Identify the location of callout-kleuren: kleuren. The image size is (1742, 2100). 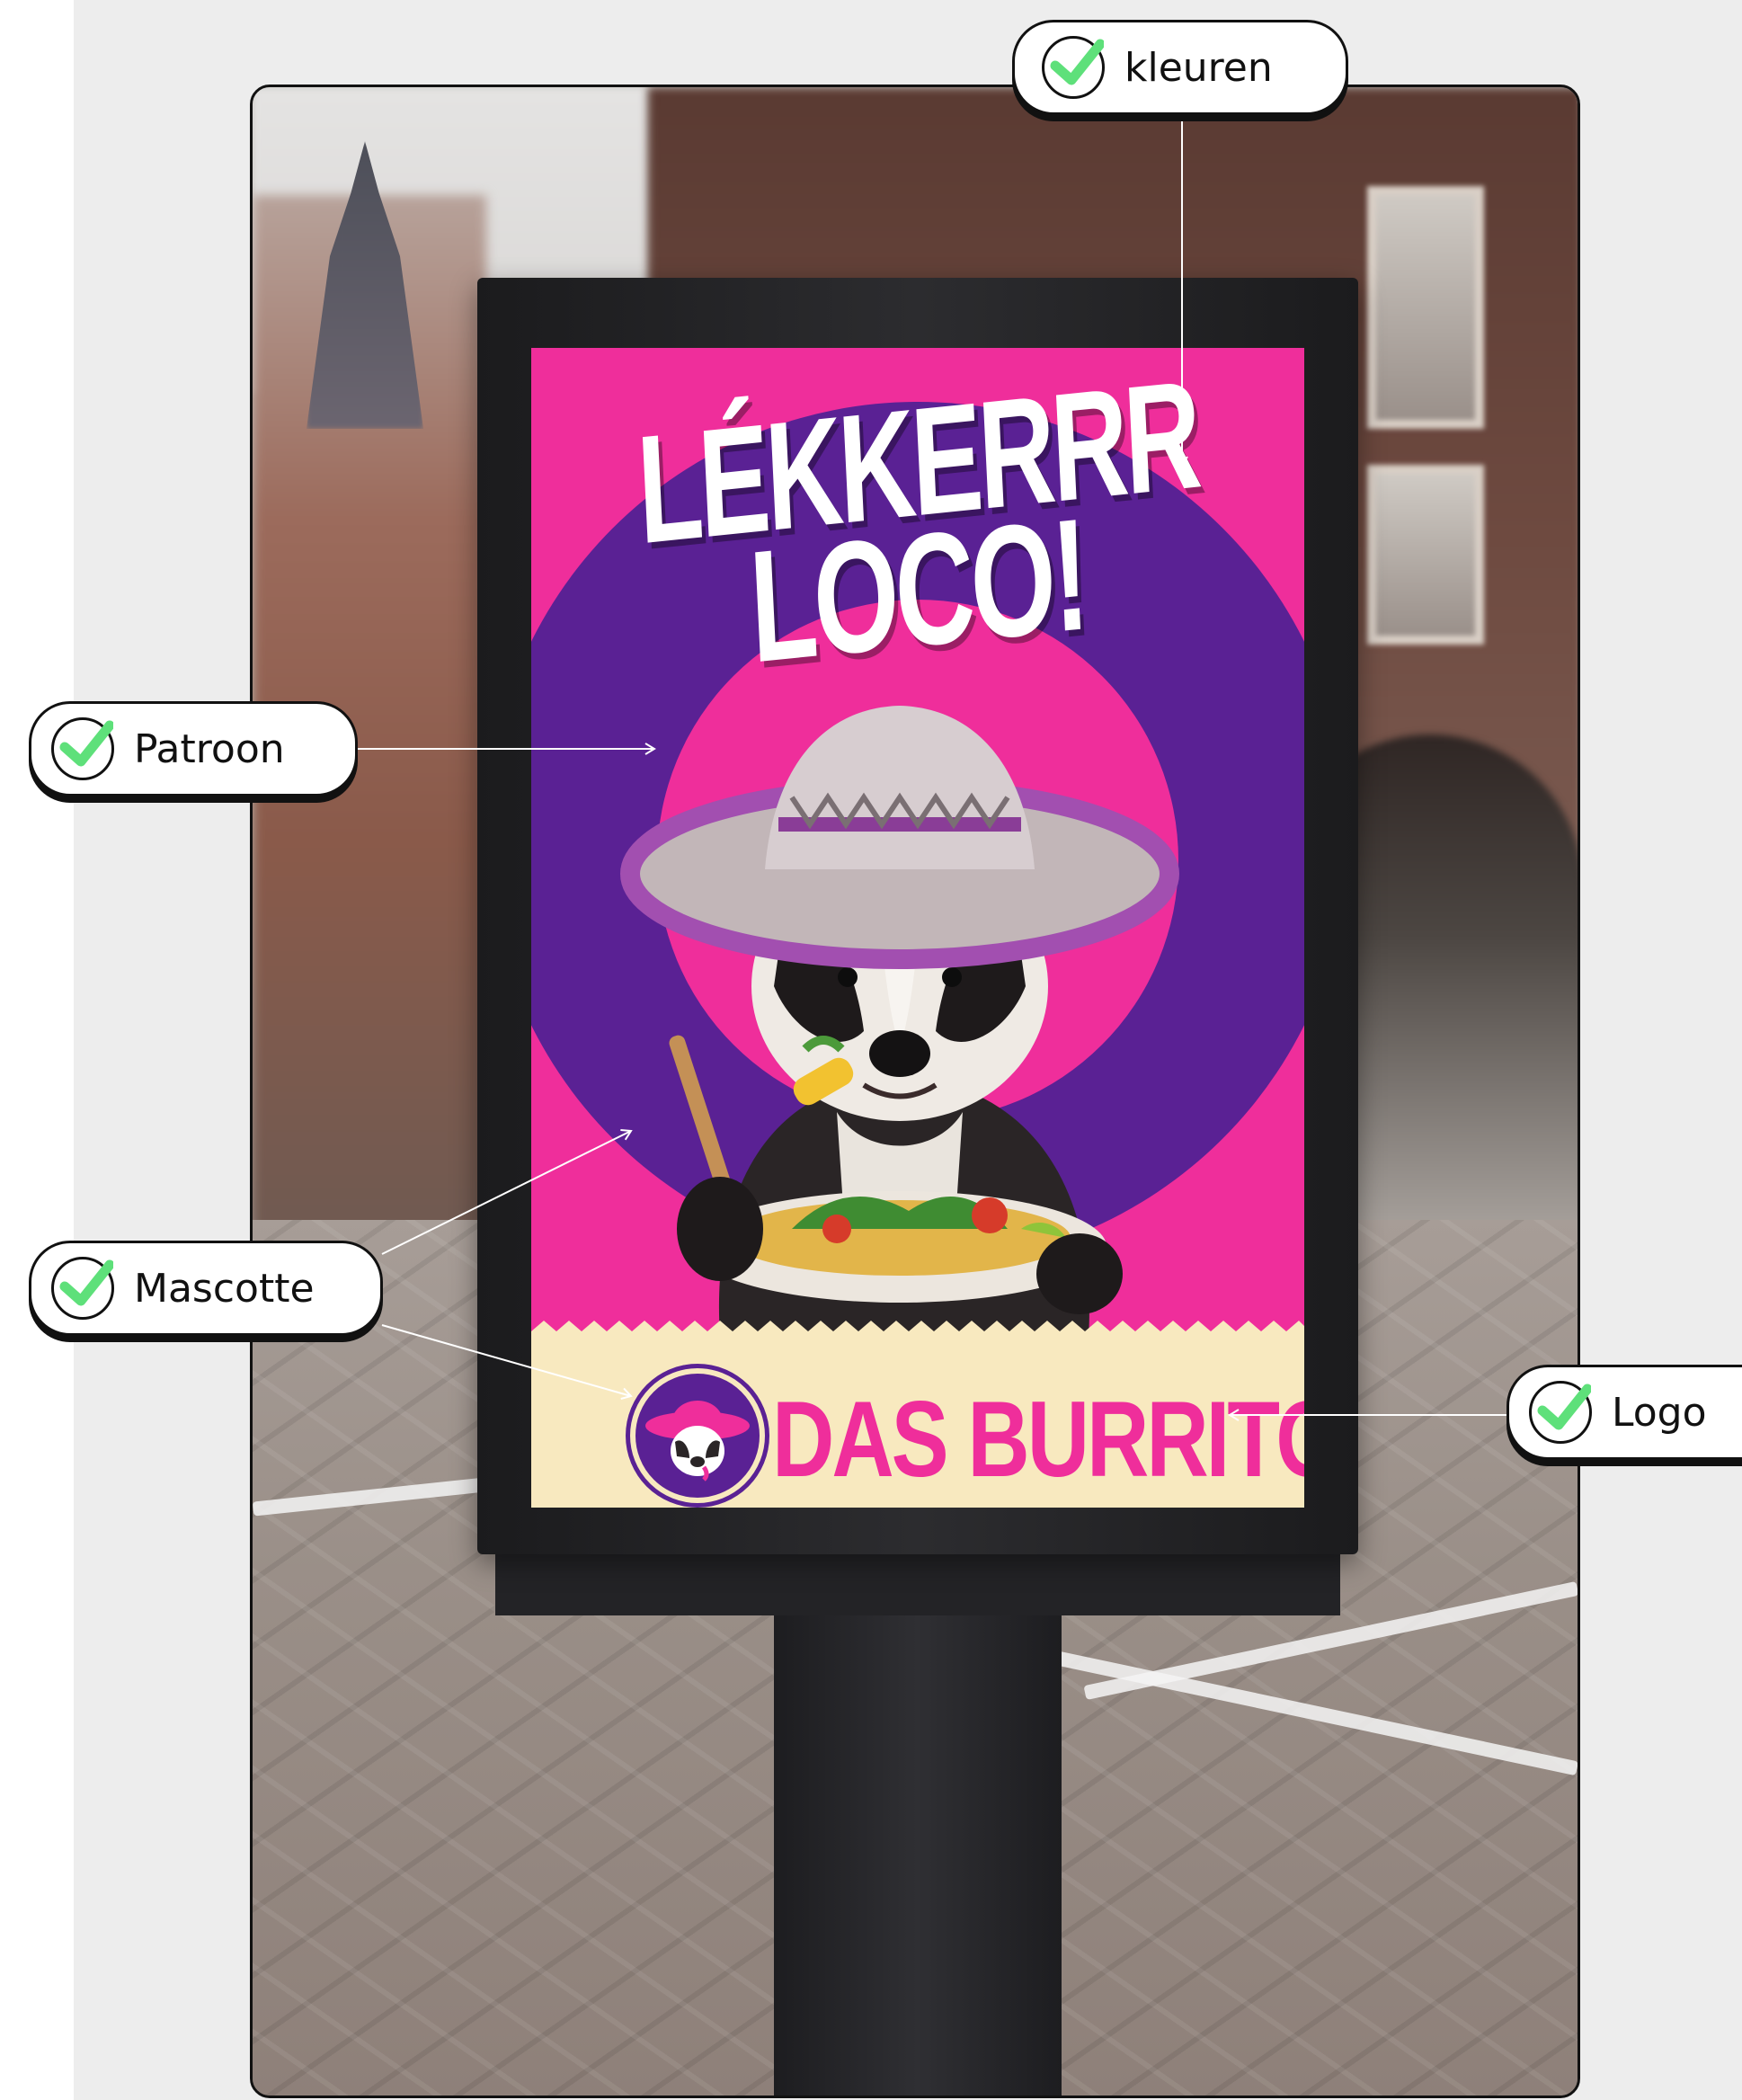
(1180, 67).